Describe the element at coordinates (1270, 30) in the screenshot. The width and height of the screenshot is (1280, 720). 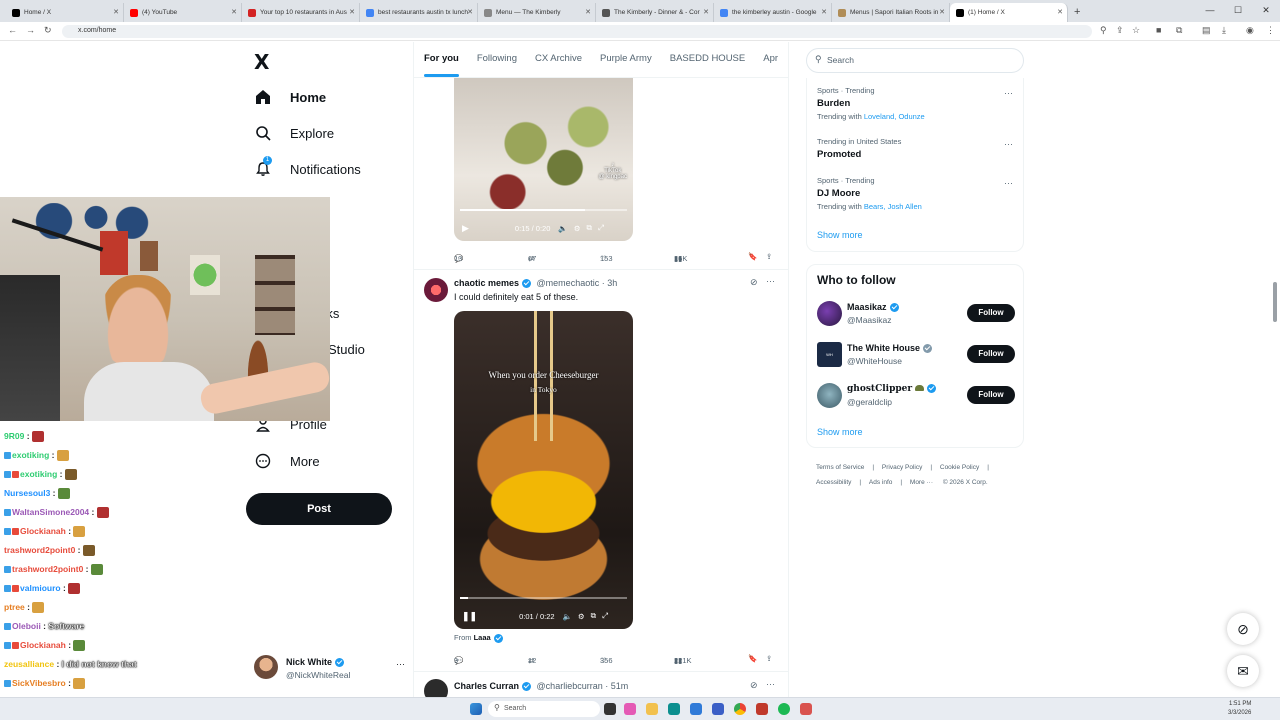
I see `menu-icon: ⋮` at that location.